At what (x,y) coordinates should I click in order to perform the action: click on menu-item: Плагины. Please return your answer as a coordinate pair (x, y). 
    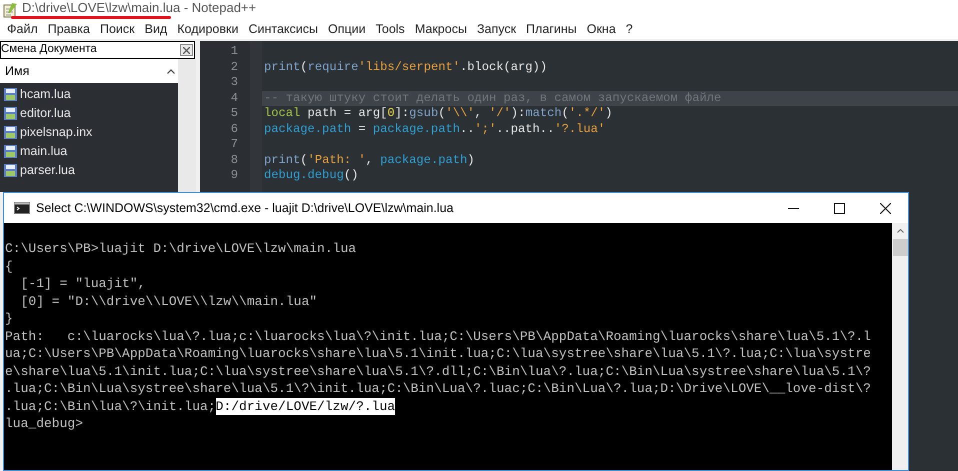
    Looking at the image, I should click on (551, 29).